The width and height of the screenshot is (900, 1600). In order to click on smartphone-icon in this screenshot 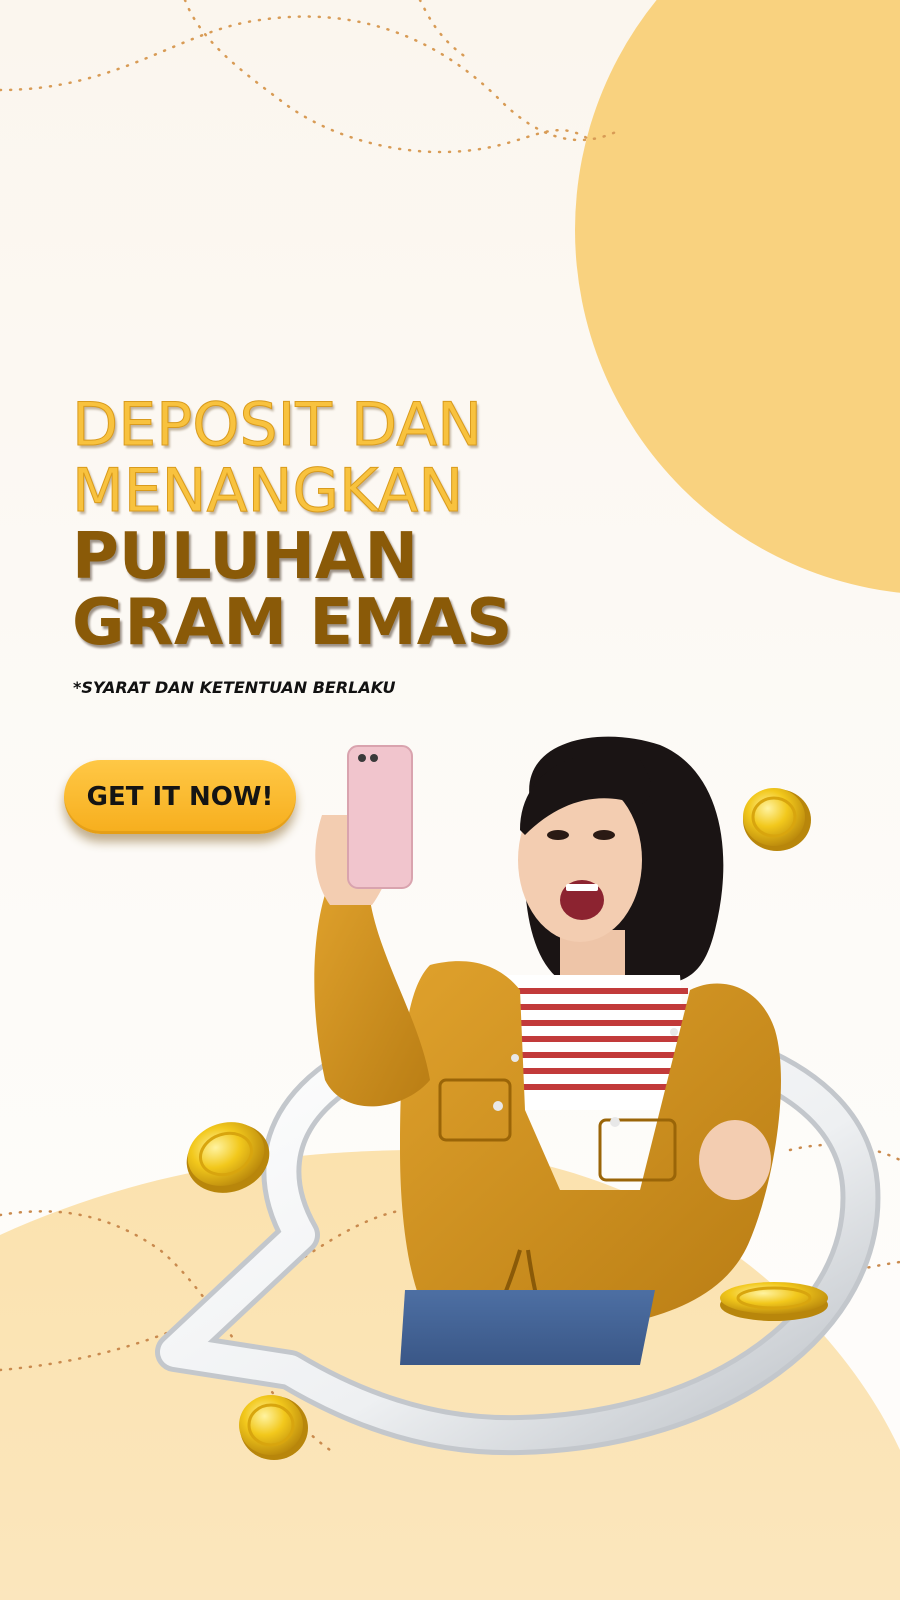, I will do `click(380, 817)`.